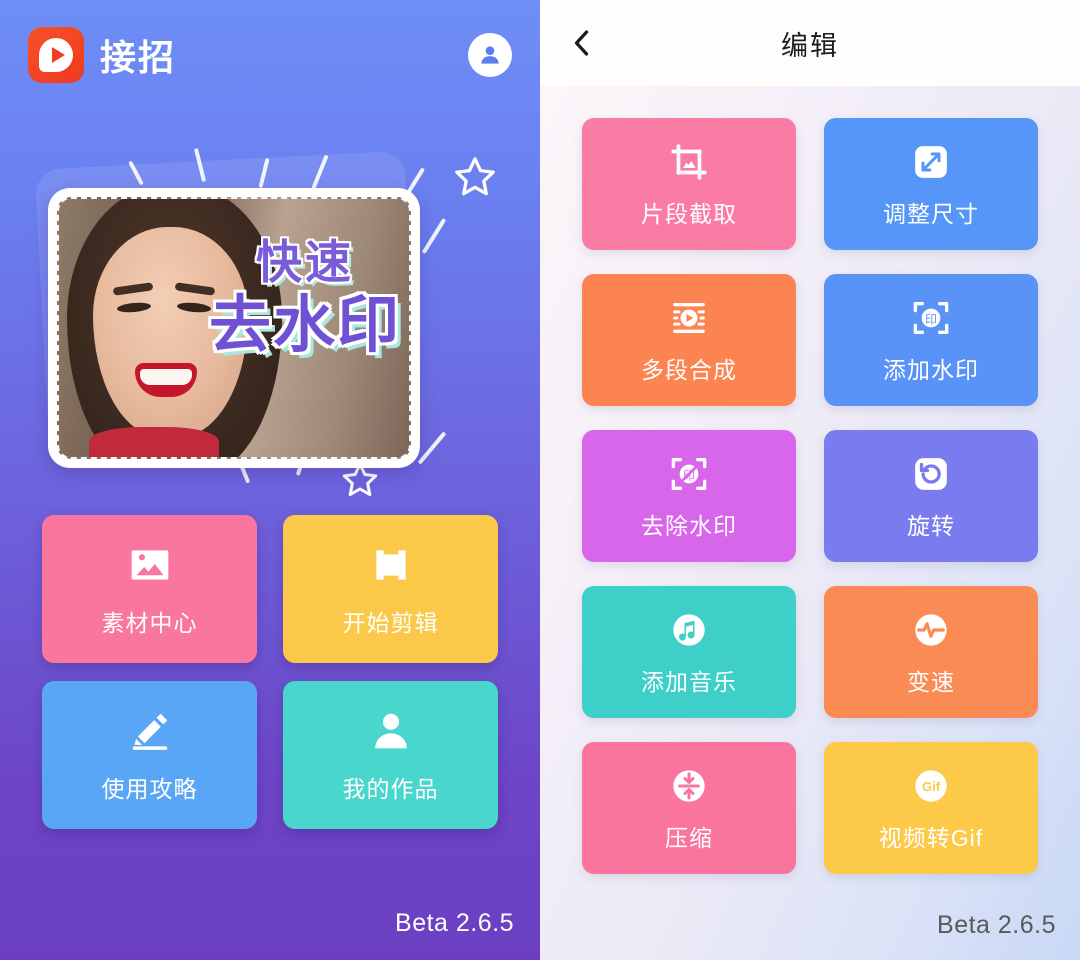  I want to click on edit-page-title: 编辑, so click(810, 45).